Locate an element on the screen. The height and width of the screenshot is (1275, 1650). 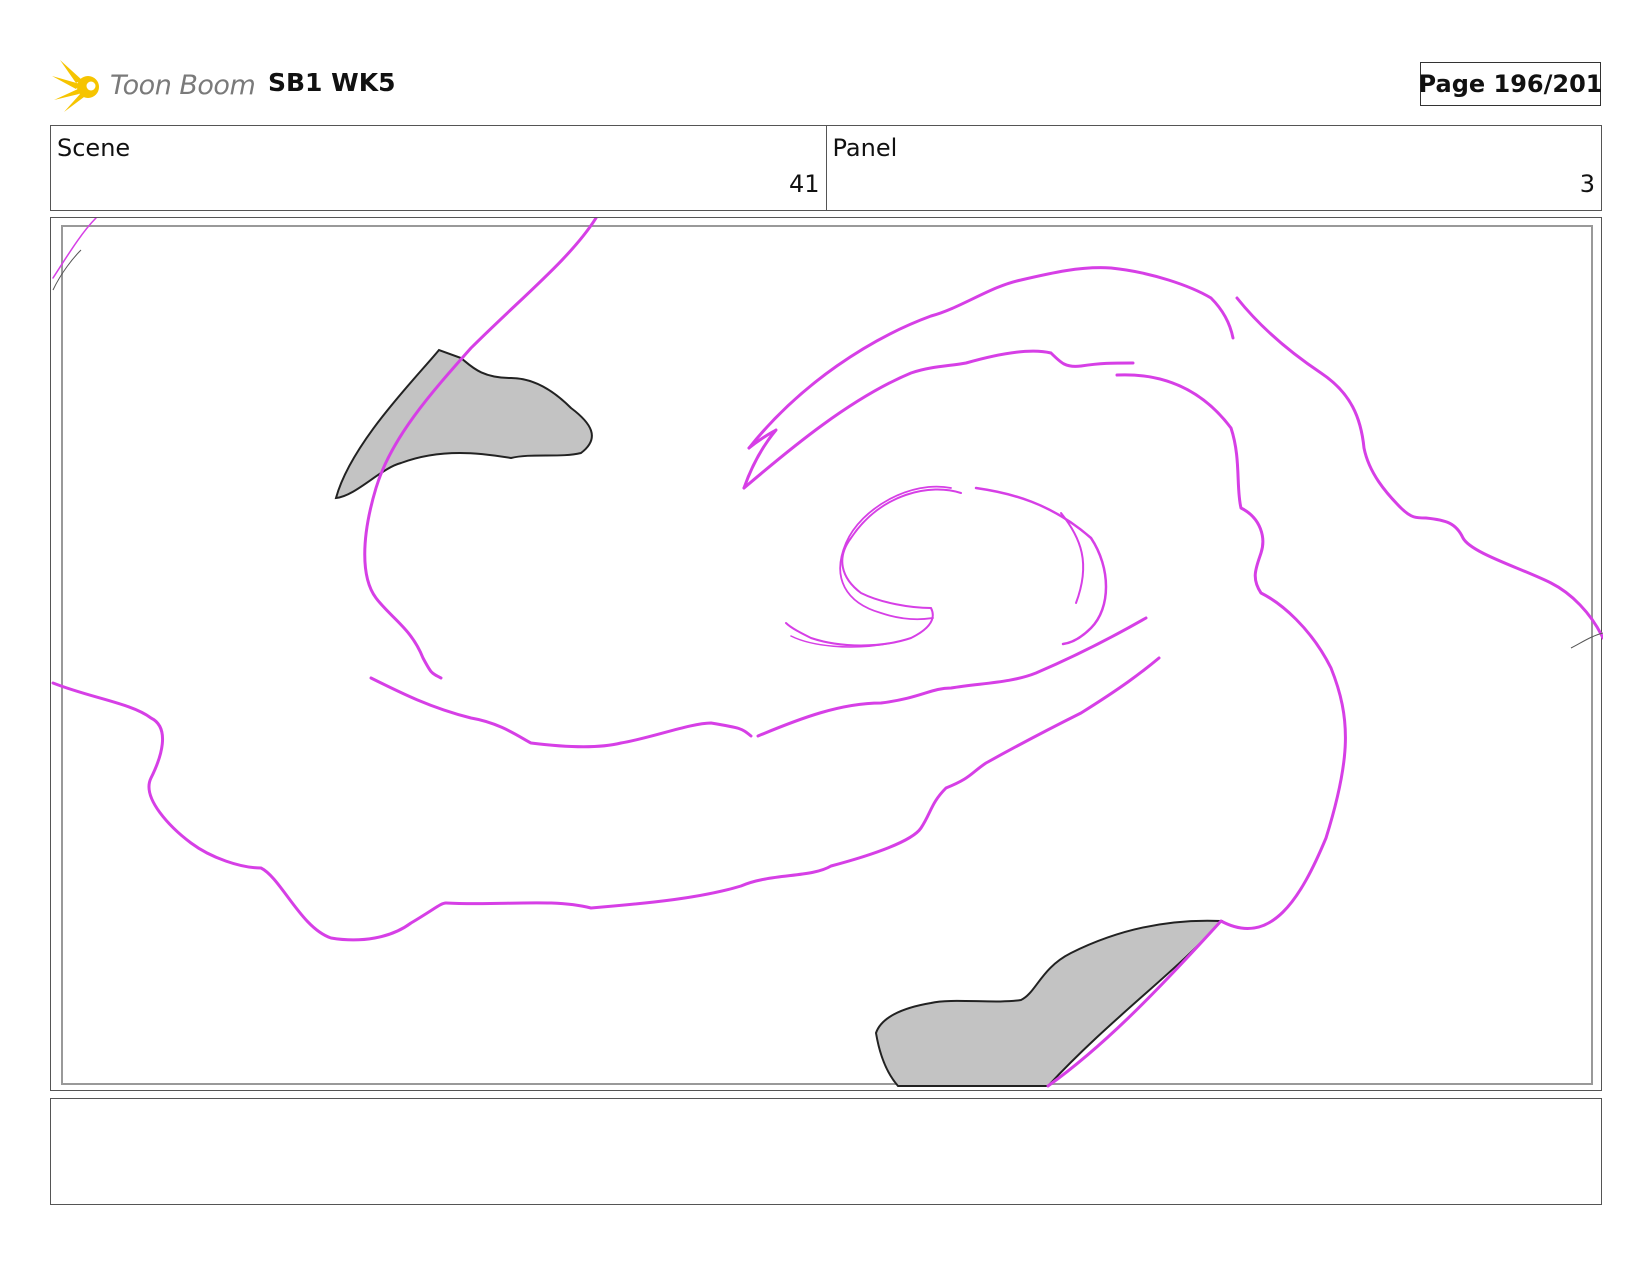
page-number: Page 196/201 is located at coordinates (1510, 84).